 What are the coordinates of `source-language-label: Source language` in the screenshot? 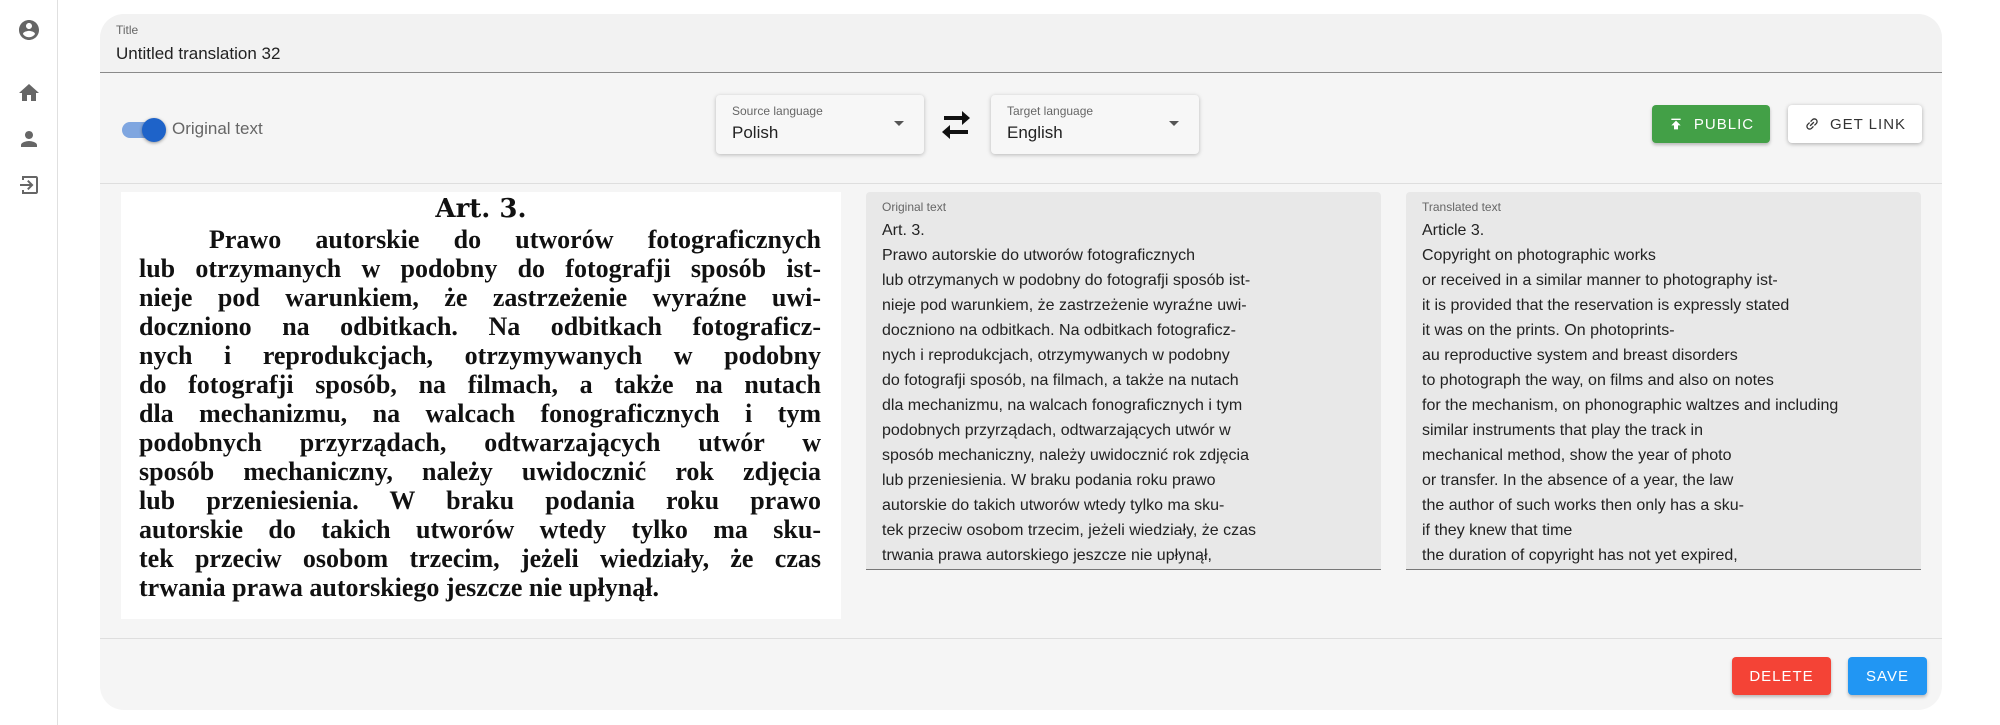 It's located at (777, 111).